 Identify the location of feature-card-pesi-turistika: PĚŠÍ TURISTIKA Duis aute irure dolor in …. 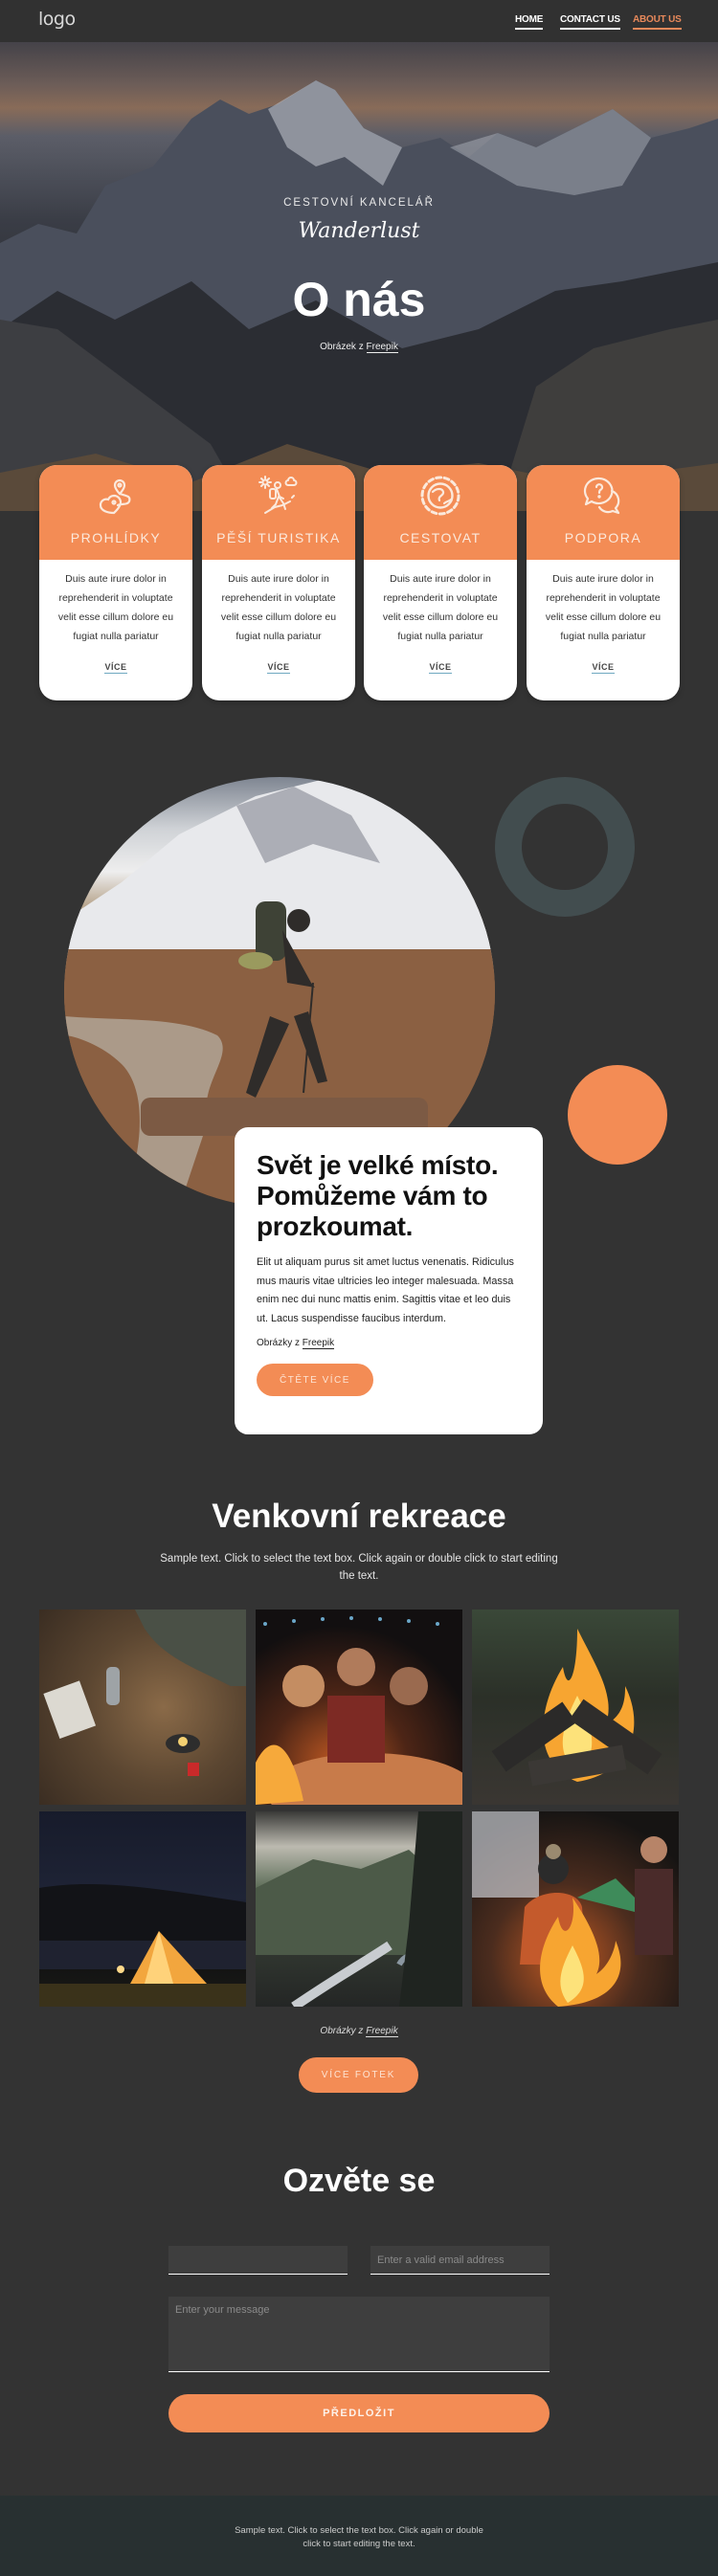
(278, 582).